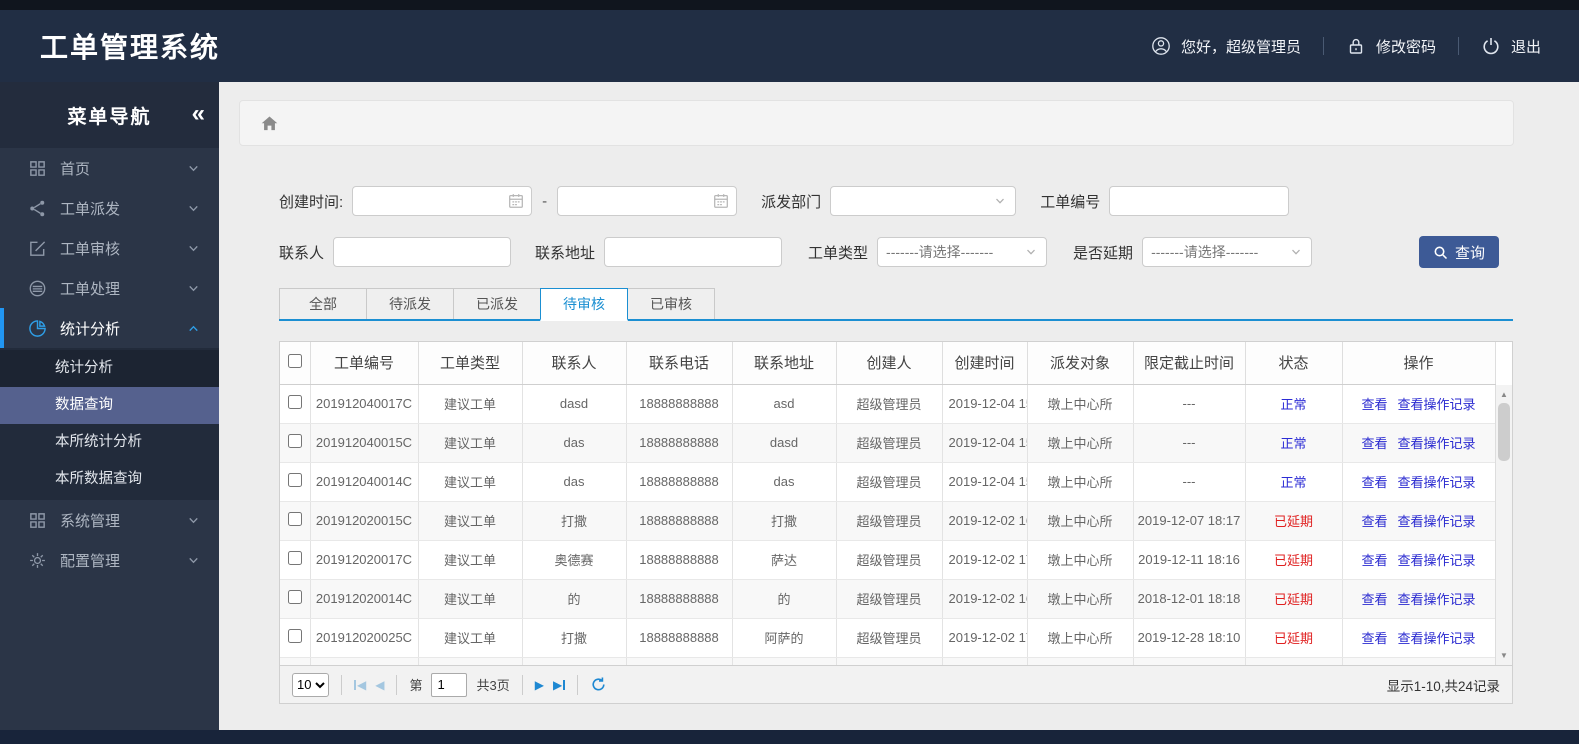  What do you see at coordinates (109, 288) in the screenshot?
I see `sidebar-item-order-process: 工单处理` at bounding box center [109, 288].